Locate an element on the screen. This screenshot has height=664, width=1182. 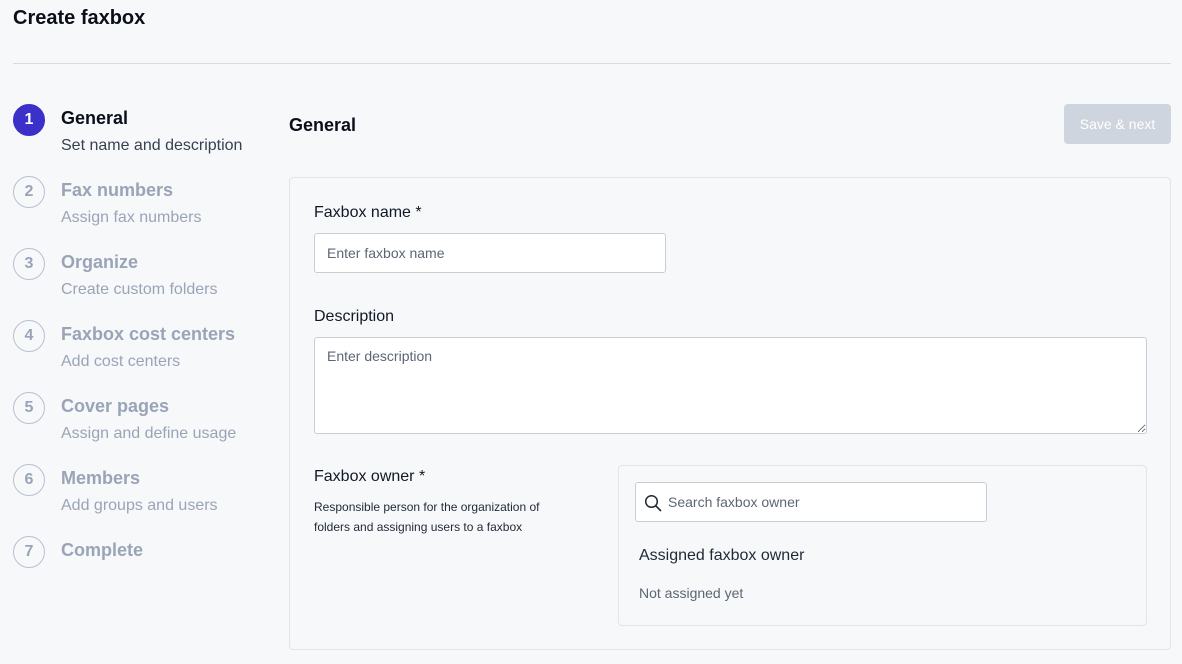
step-number-badge: 1 is located at coordinates (29, 120).